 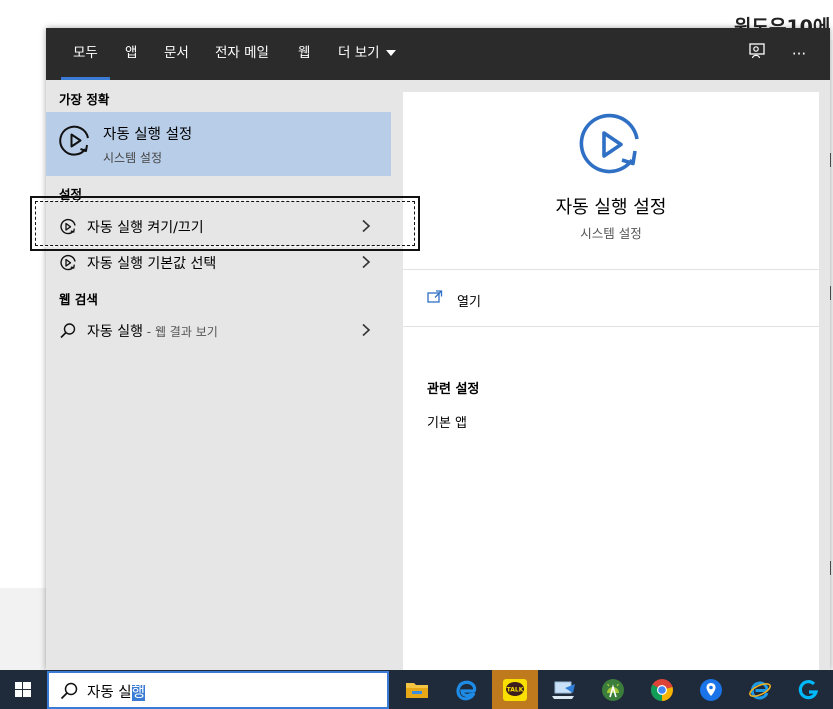 What do you see at coordinates (218, 690) in the screenshot?
I see `taskbar-search-box: 자동 실행` at bounding box center [218, 690].